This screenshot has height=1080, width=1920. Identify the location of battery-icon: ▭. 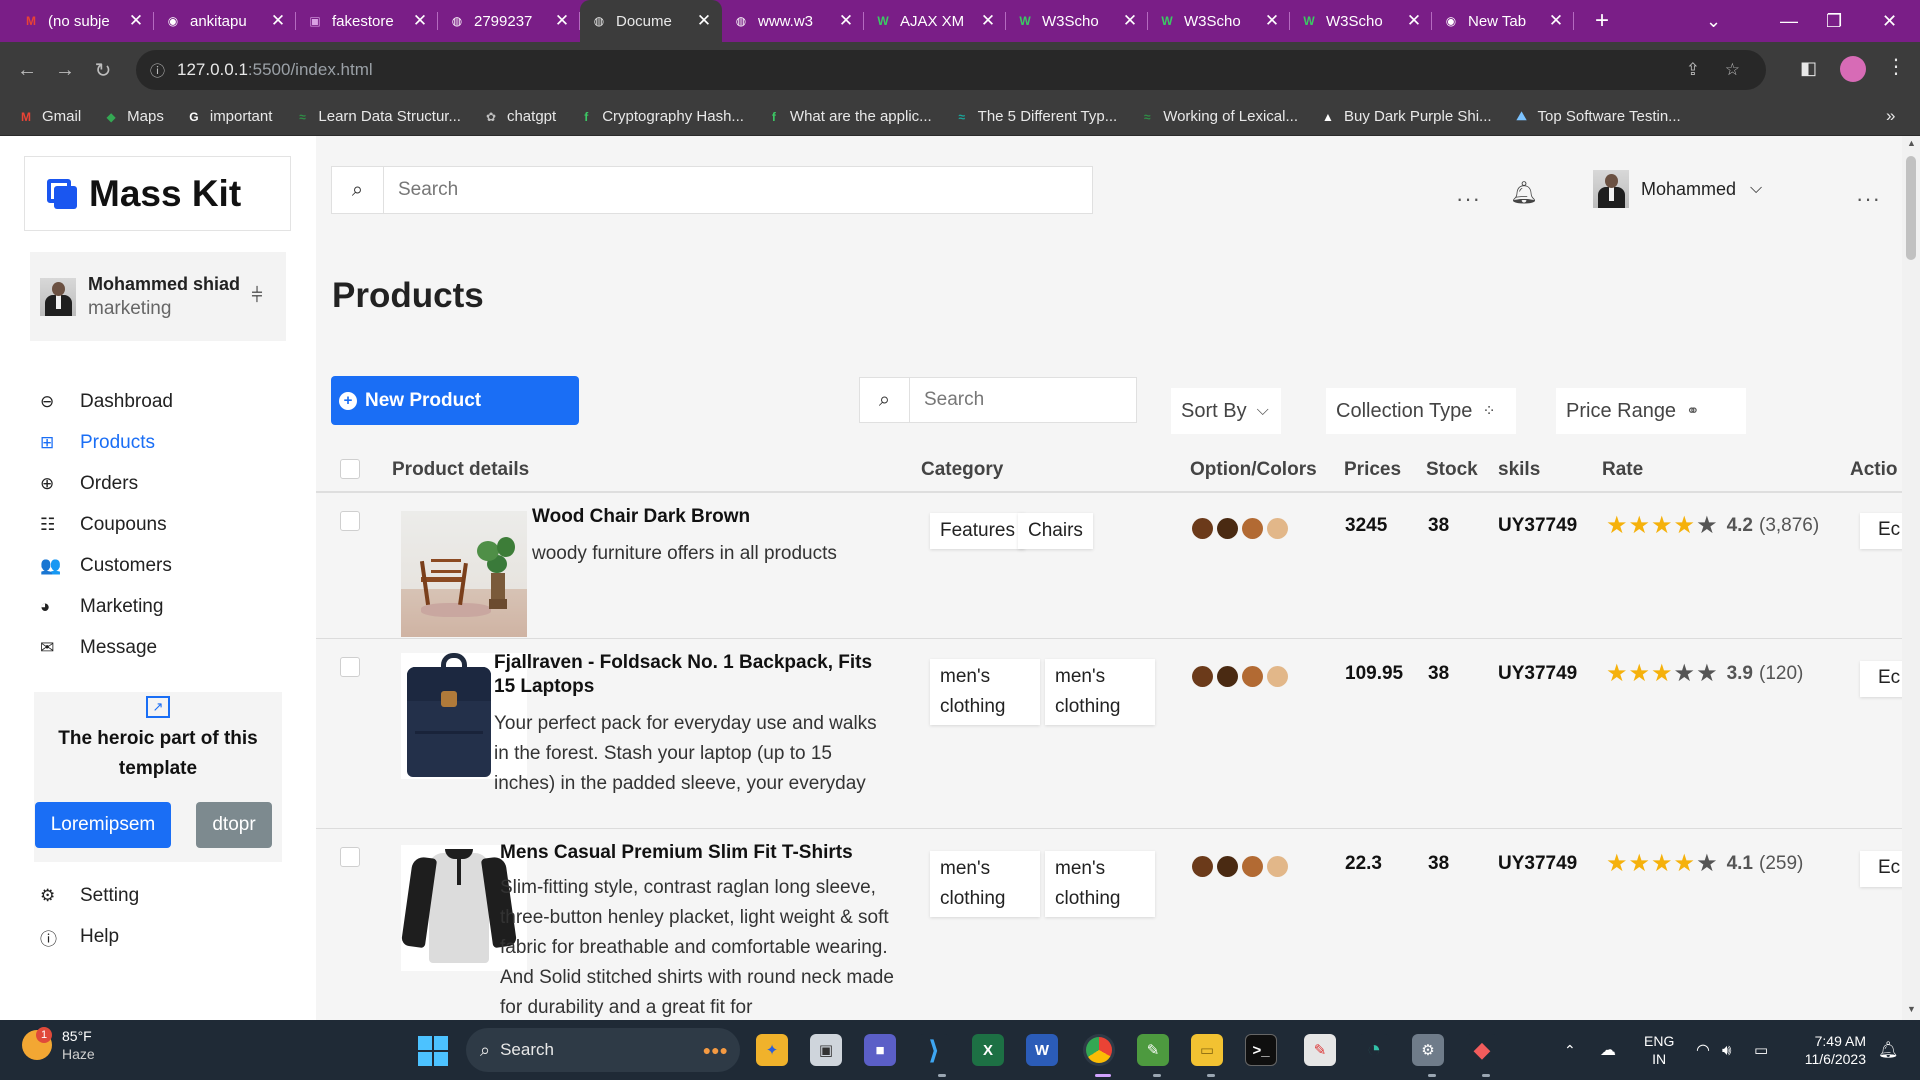
(1761, 1050).